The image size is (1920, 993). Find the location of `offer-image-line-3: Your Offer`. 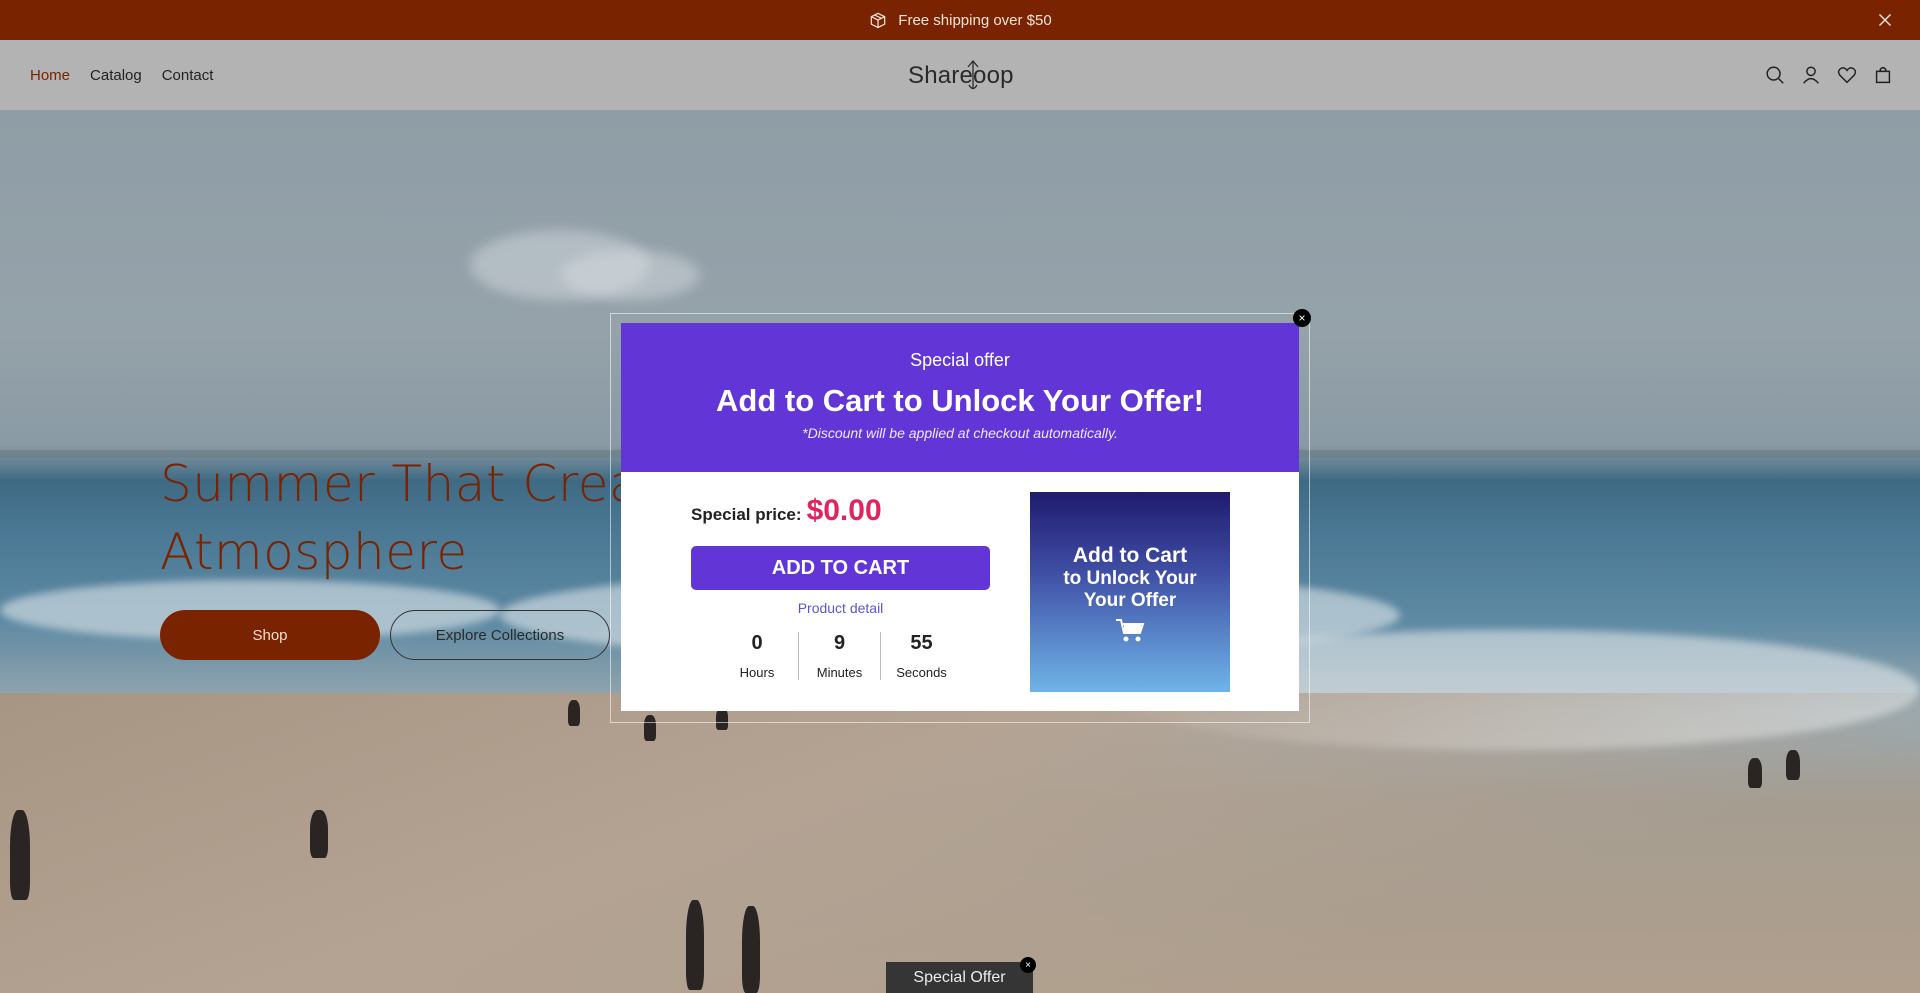

offer-image-line-3: Your Offer is located at coordinates (1130, 600).